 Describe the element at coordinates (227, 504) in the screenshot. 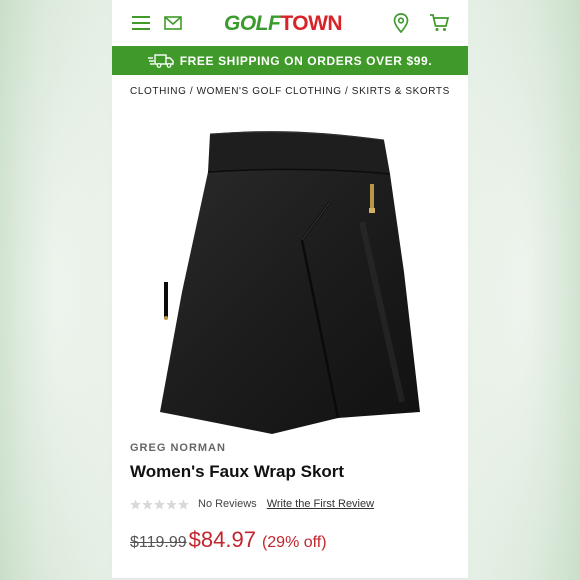

I see `reviews-count: No Reviews` at that location.